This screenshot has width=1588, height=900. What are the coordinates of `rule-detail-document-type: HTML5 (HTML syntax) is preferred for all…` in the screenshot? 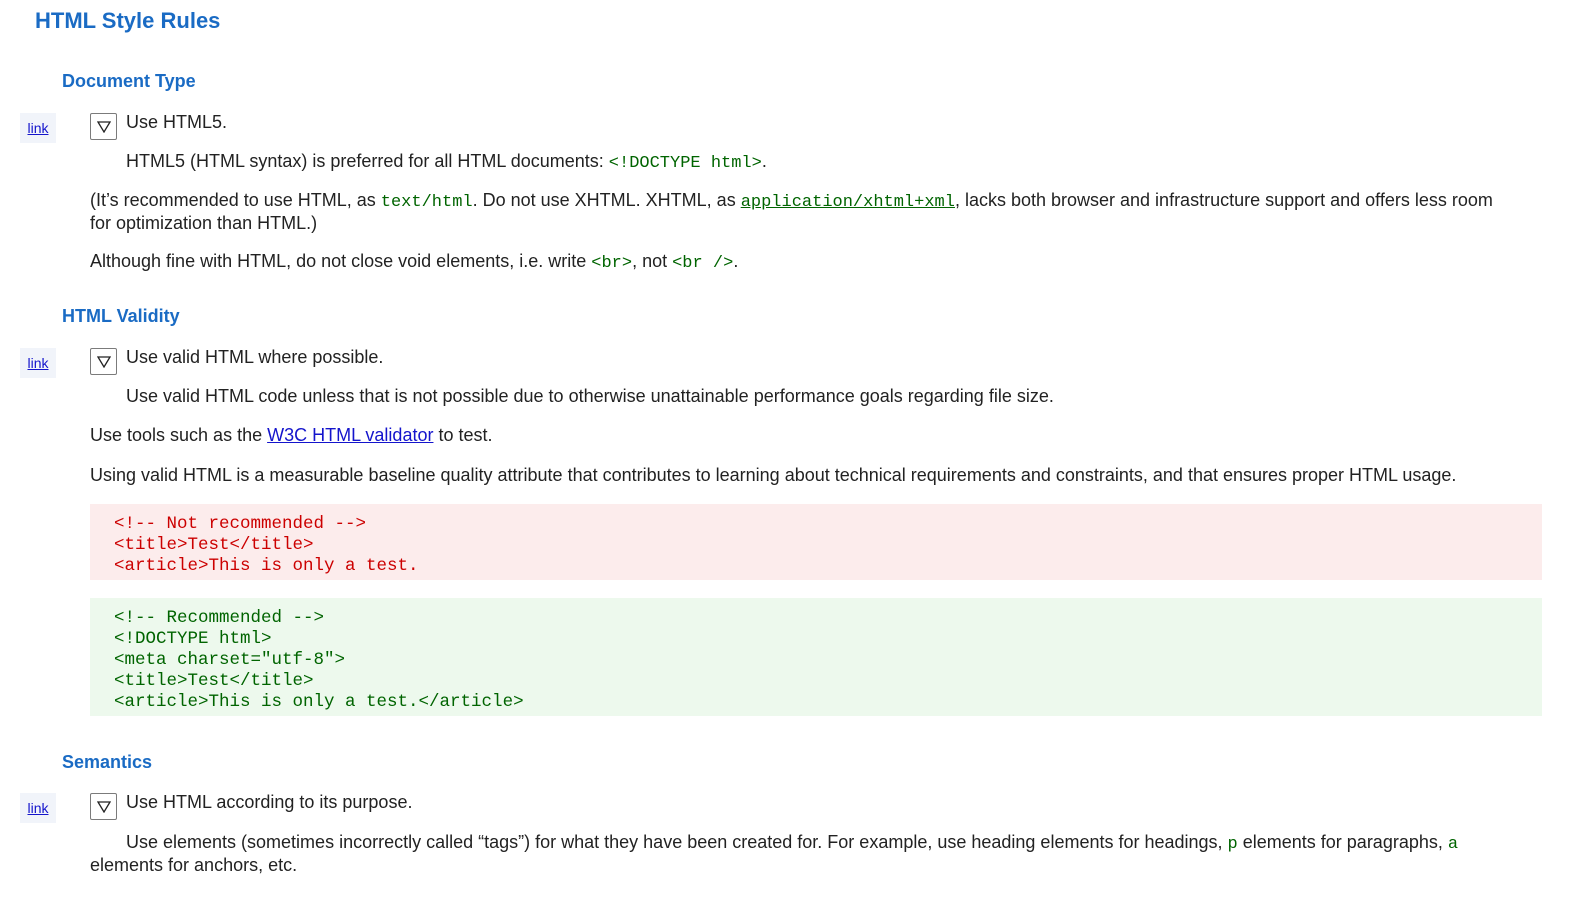 It's located at (446, 162).